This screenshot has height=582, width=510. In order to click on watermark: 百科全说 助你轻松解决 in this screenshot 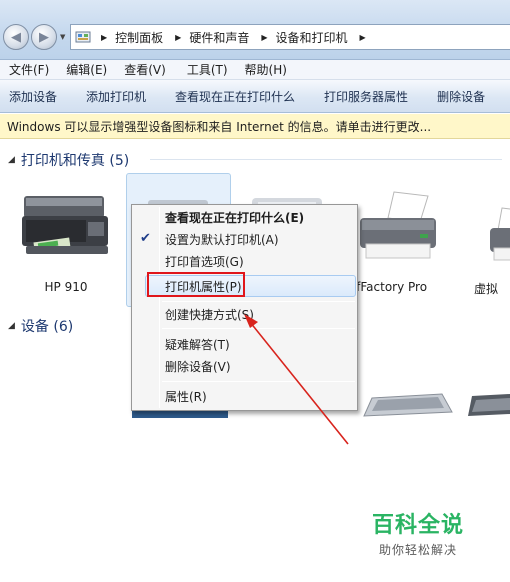, I will do `click(418, 532)`.